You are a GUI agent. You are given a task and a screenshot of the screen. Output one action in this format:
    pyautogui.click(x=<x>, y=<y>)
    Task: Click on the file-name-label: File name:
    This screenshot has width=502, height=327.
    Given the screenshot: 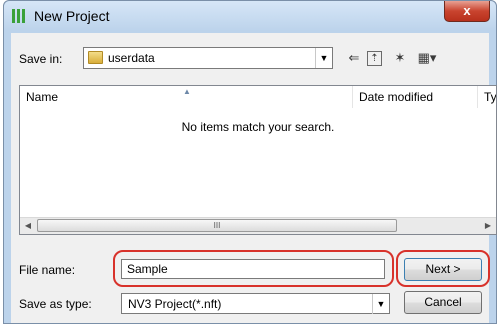 What is the action you would take?
    pyautogui.click(x=47, y=270)
    